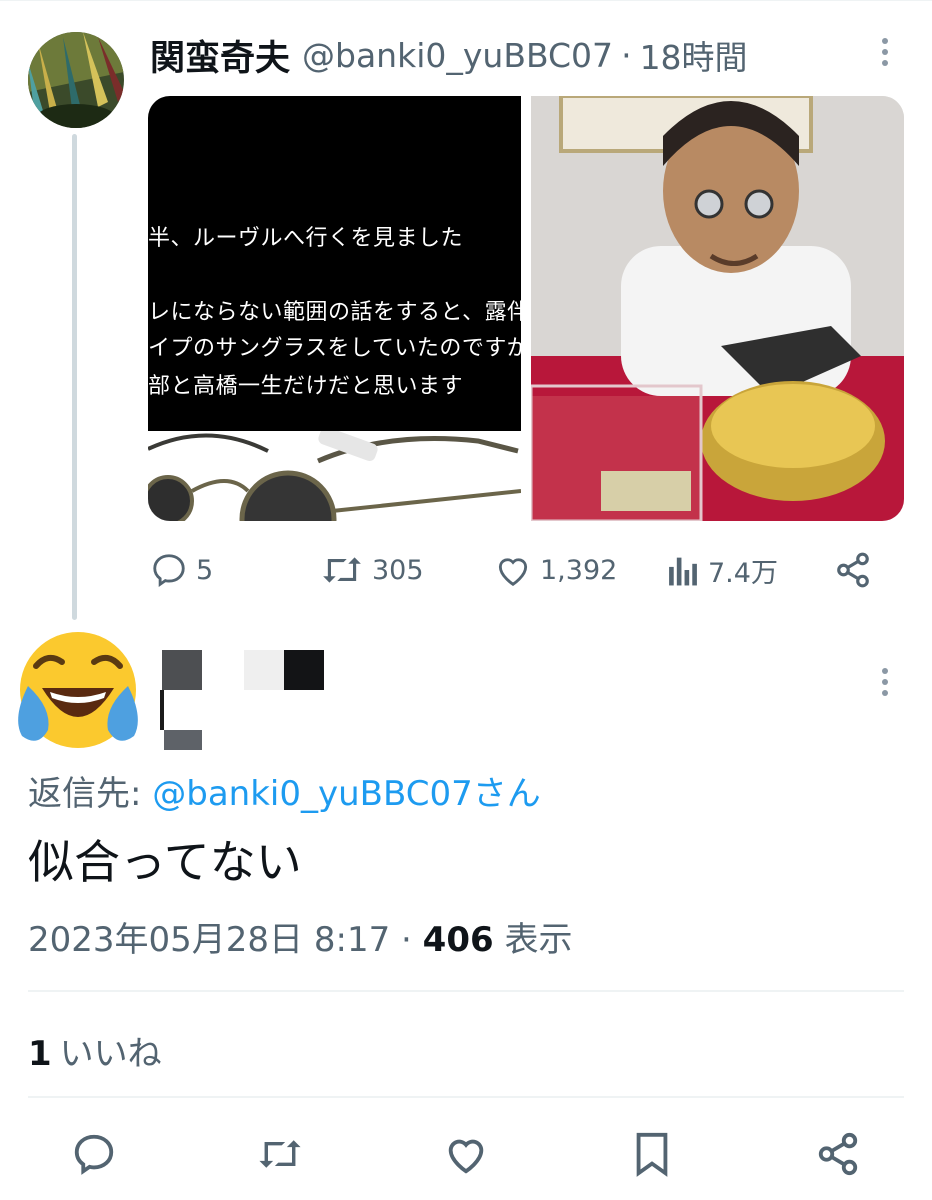 The height and width of the screenshot is (1200, 932). I want to click on bookmark-icon, so click(652, 1154).